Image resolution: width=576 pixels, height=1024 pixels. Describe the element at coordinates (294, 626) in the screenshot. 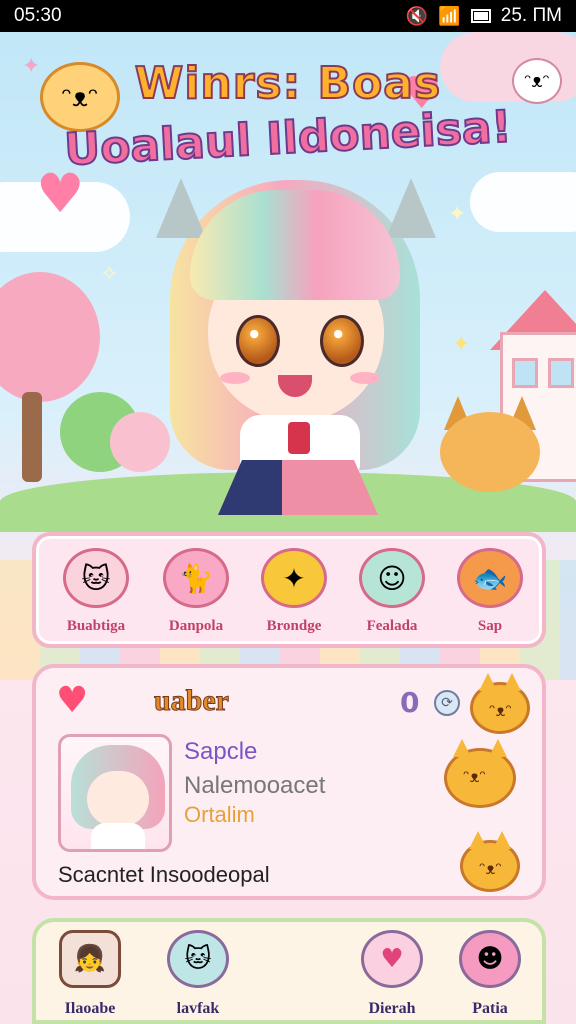

I see `menu-item-label: Brondge` at that location.